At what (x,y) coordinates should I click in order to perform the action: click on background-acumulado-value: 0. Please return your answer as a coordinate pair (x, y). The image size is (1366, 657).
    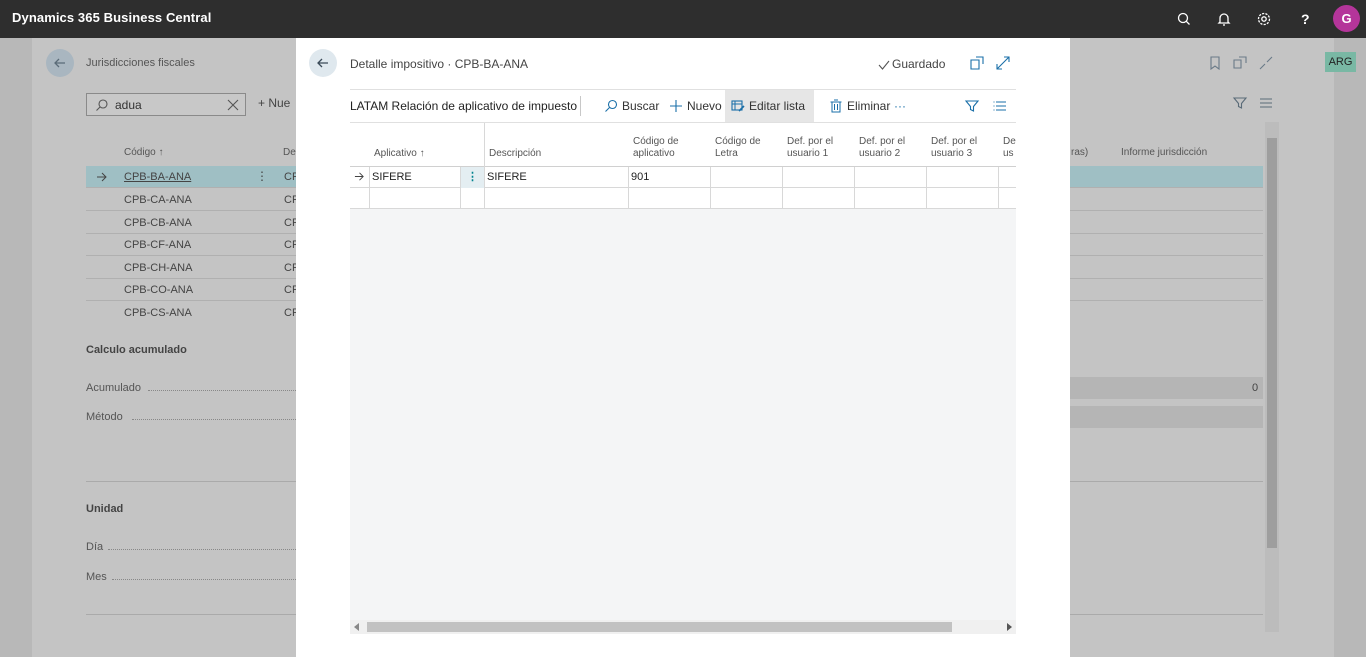
    Looking at the image, I should click on (1255, 388).